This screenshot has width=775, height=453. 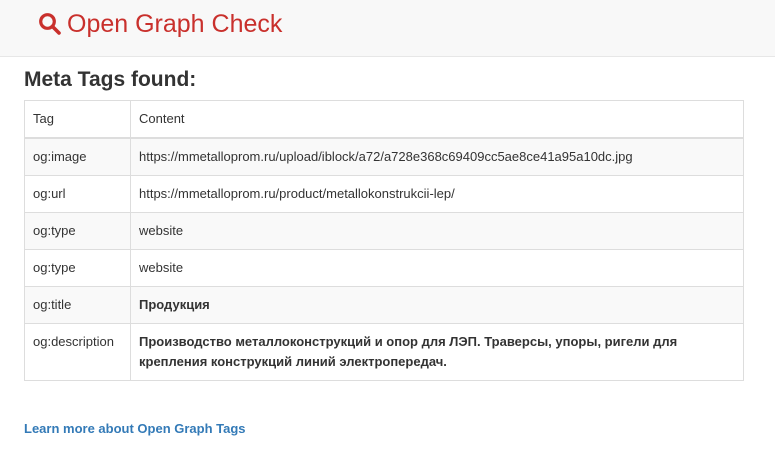 I want to click on search-icon, so click(x=50, y=24).